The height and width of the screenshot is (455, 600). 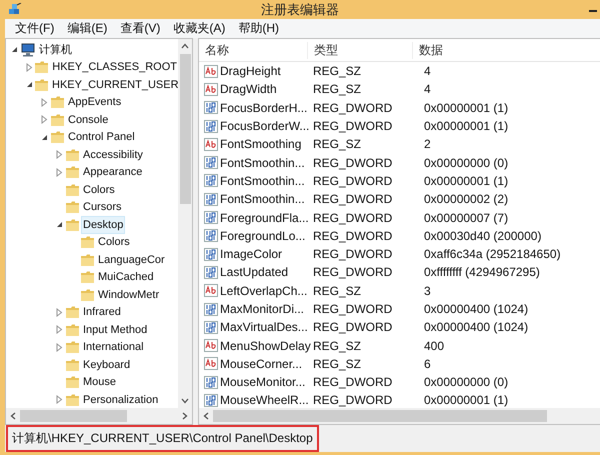 I want to click on value-data: 2, so click(x=427, y=144).